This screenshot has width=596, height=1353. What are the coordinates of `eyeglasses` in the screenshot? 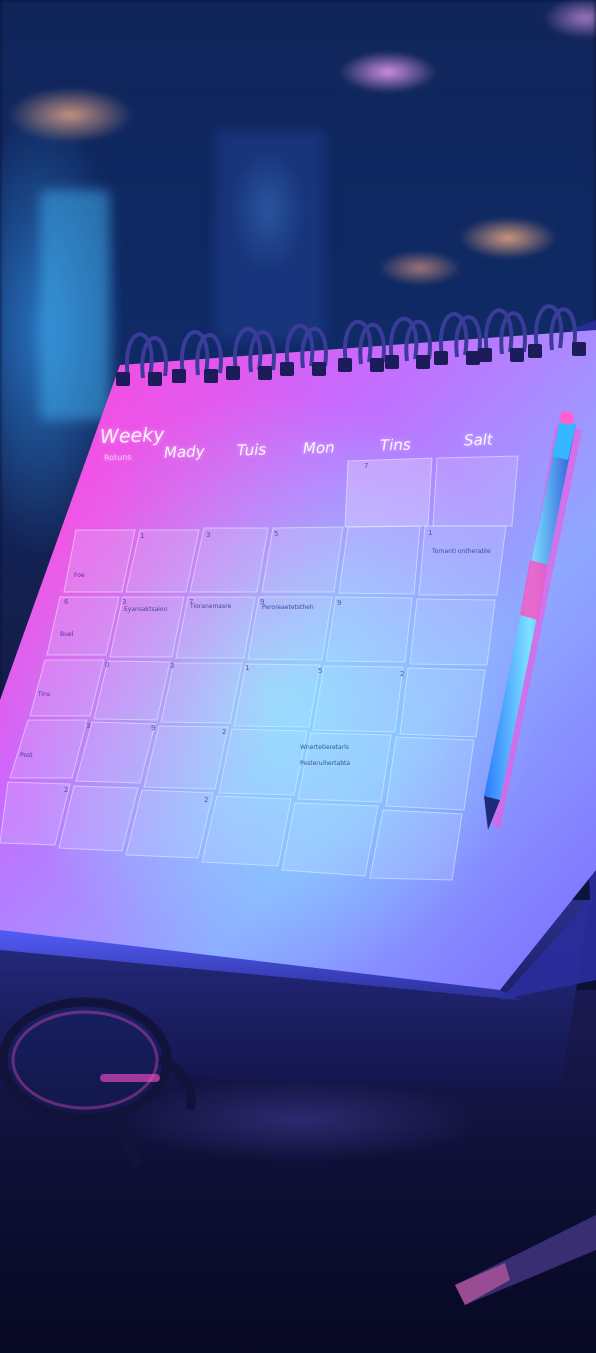 It's located at (98, 1083).